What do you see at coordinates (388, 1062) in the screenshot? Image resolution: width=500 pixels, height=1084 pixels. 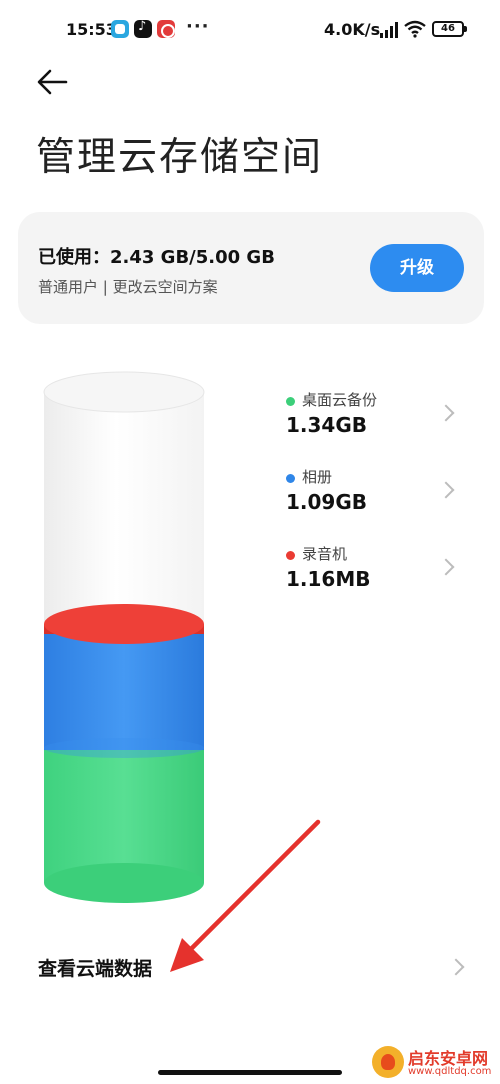 I see `watermark-logo-icon` at bounding box center [388, 1062].